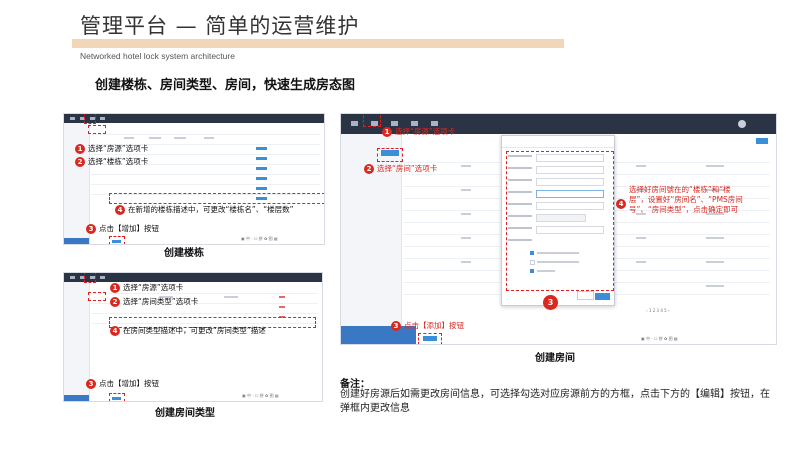 The width and height of the screenshot is (800, 450). I want to click on building-step-3: 3 点击【增加】按钮, so click(122, 228).